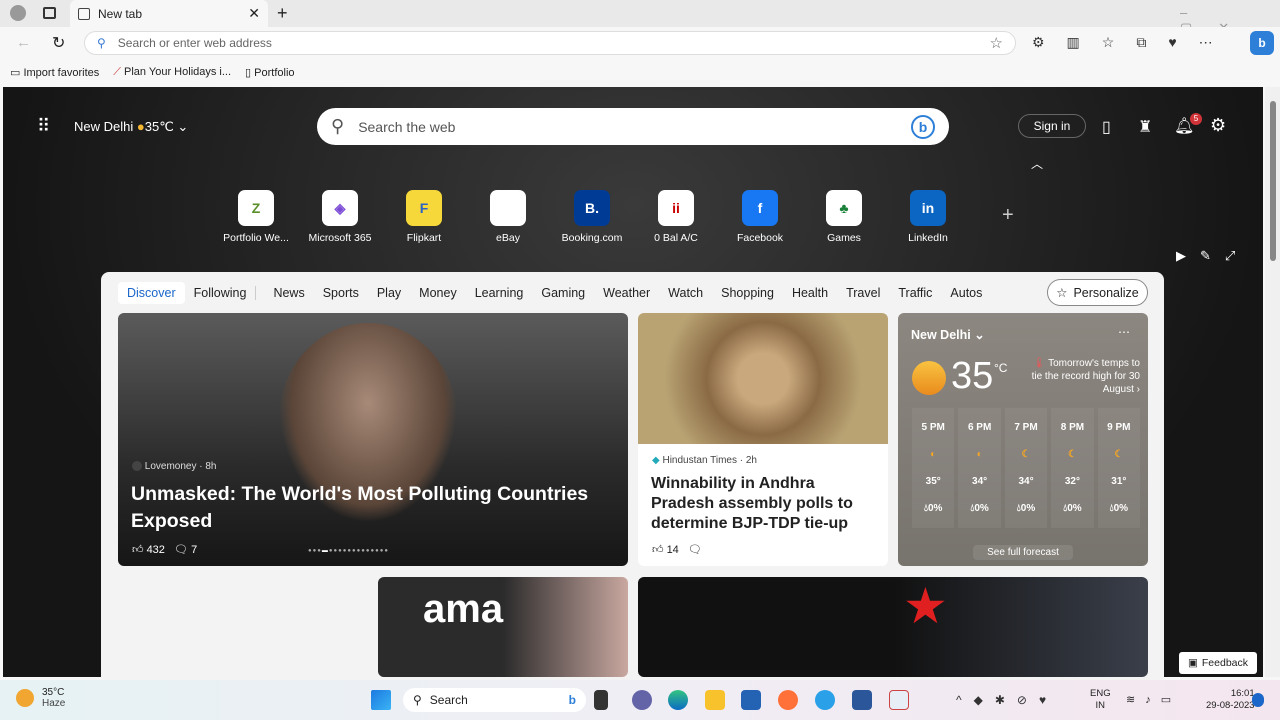  What do you see at coordinates (1001, 368) in the screenshot?
I see `temp-unit: °C` at bounding box center [1001, 368].